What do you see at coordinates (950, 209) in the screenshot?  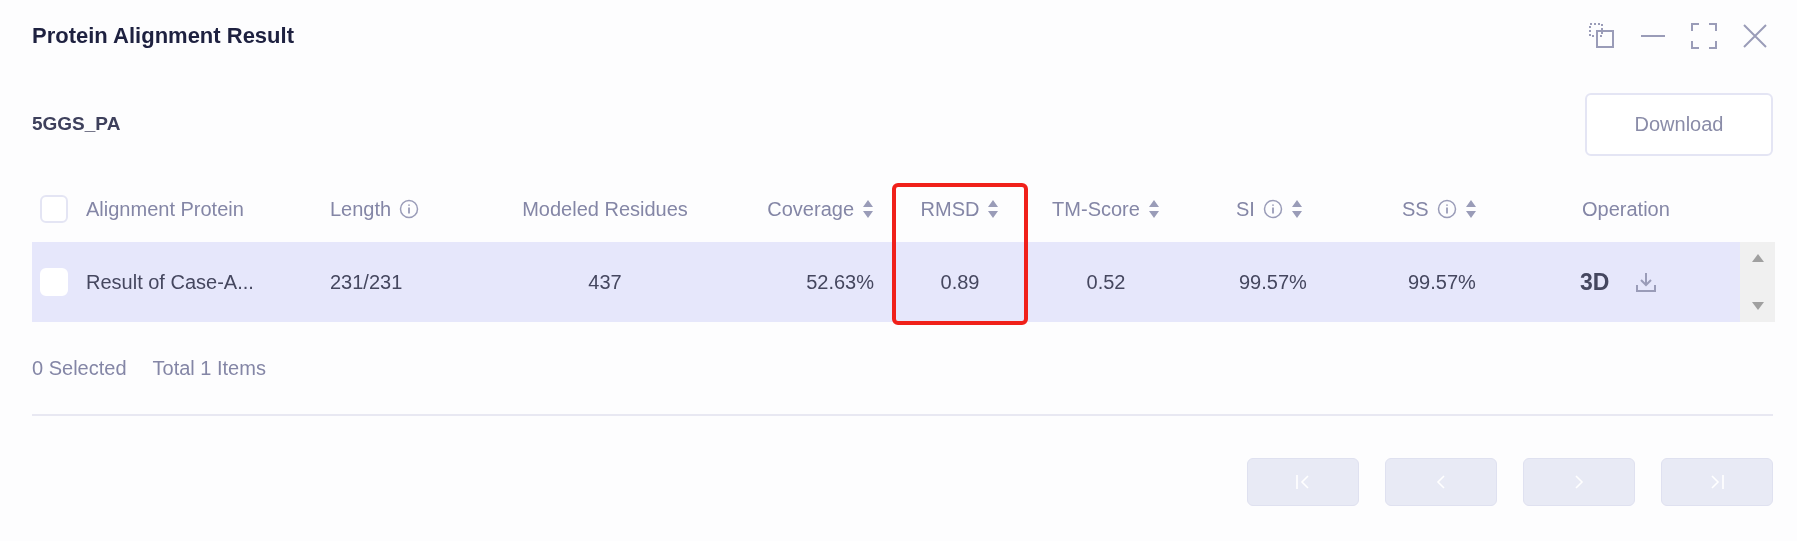 I see `column-header: RMSD` at bounding box center [950, 209].